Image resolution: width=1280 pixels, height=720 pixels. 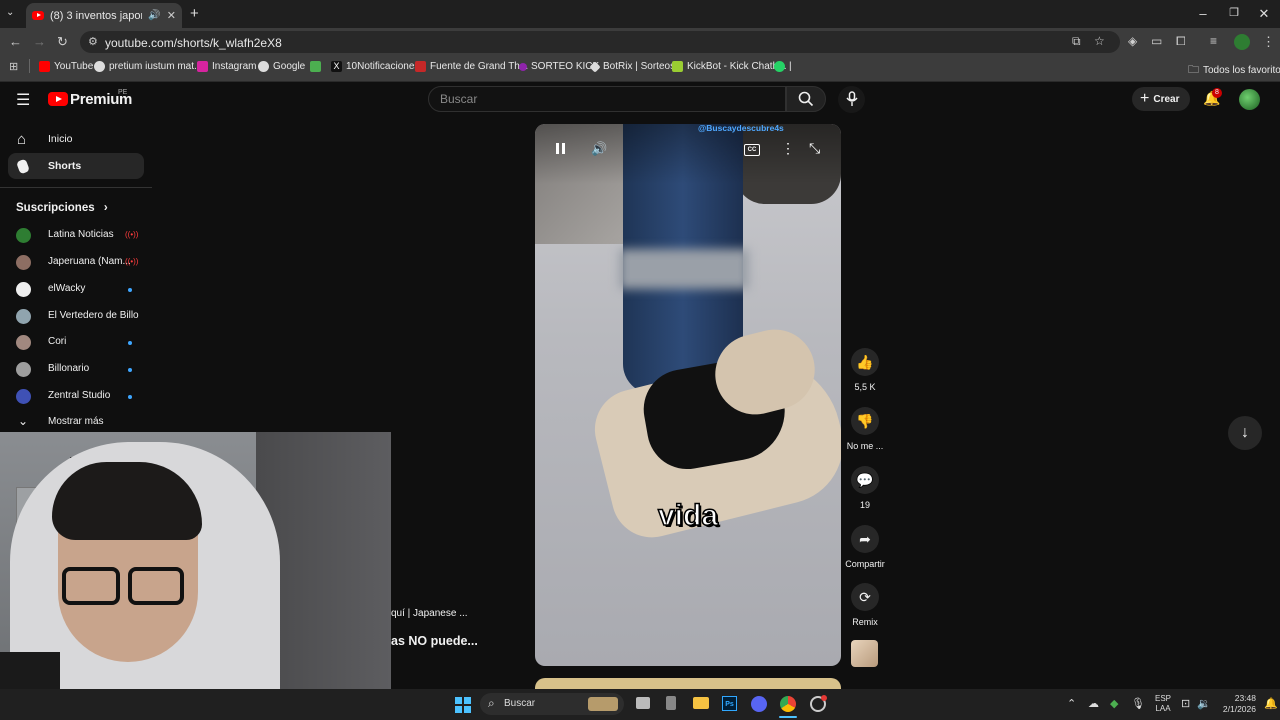 What do you see at coordinates (193, 43) in the screenshot?
I see `url-text: youtube.com/shorts/k_wlafh2eX8` at bounding box center [193, 43].